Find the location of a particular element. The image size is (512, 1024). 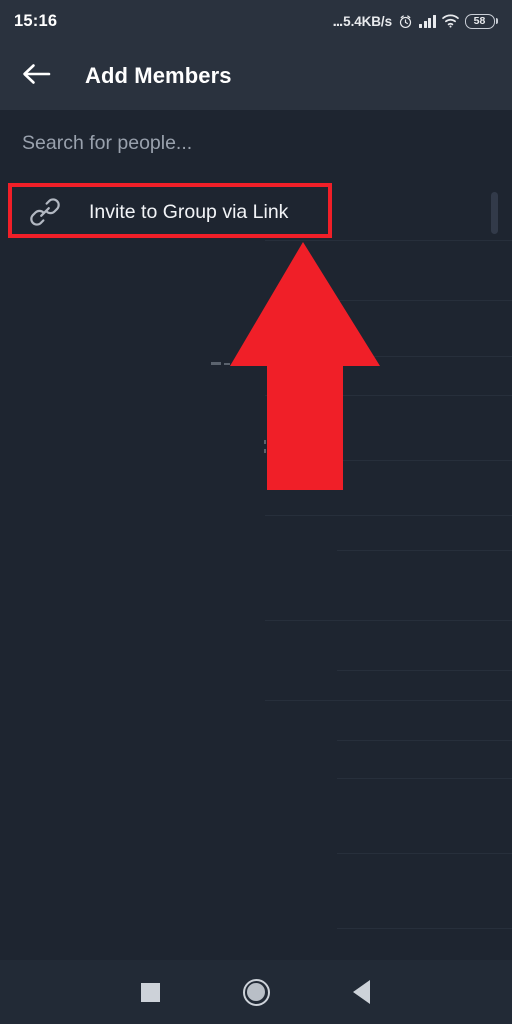

home-button is located at coordinates (256, 992).